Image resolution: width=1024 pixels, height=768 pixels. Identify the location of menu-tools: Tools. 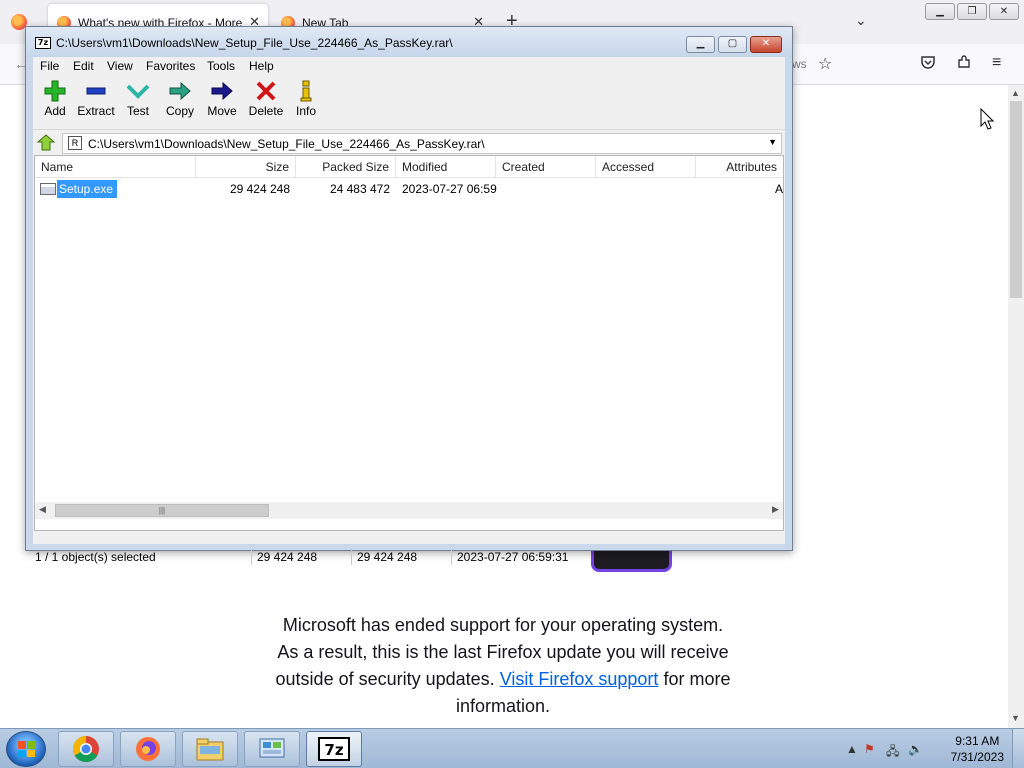
(221, 66).